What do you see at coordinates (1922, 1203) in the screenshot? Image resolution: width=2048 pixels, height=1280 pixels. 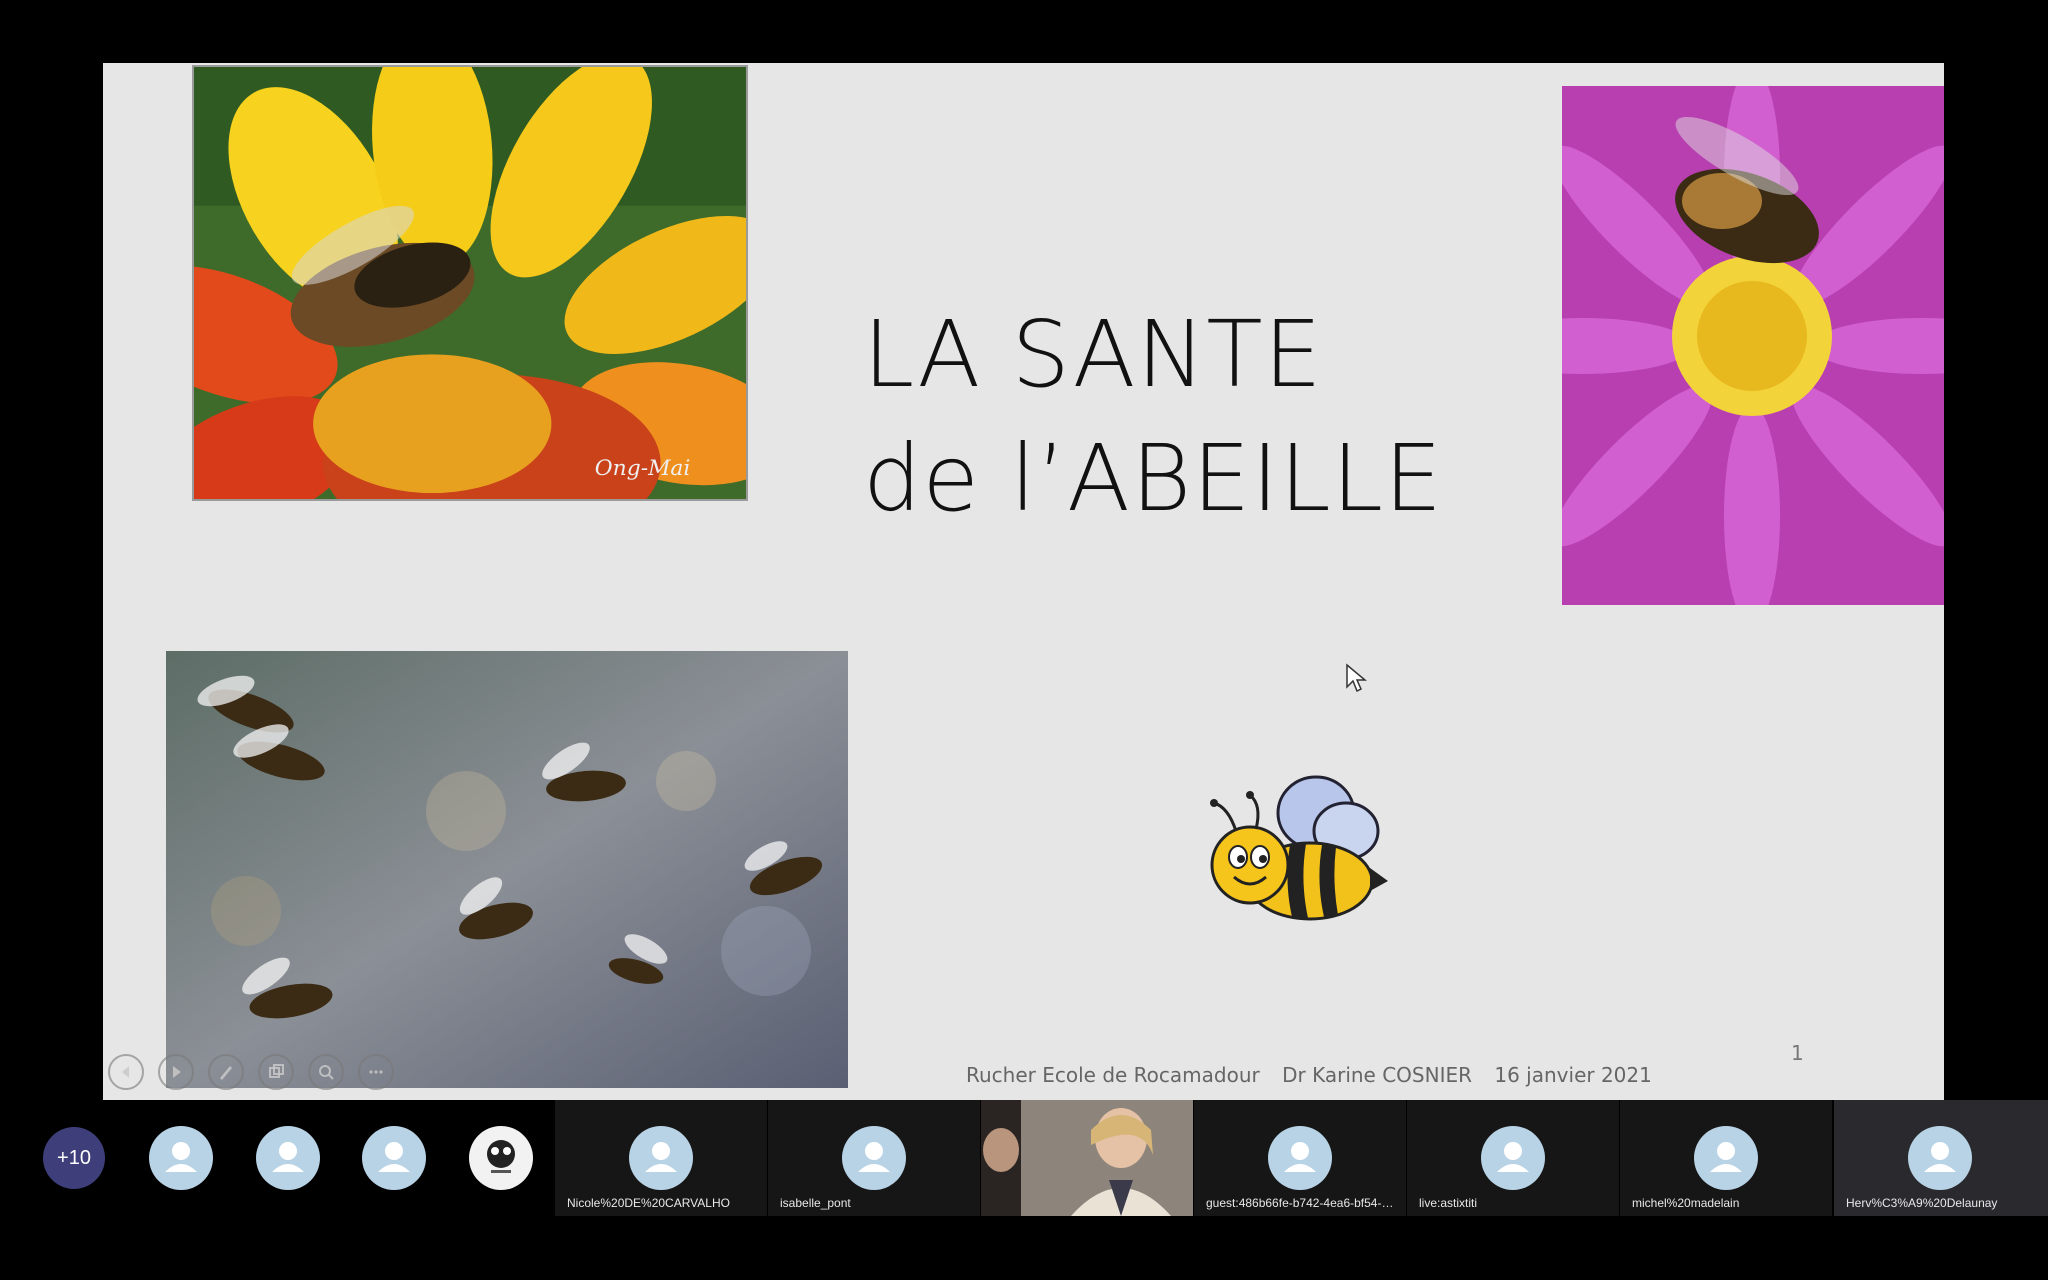 I see `participant-name: Herv%C3%A9%20Delaunay` at bounding box center [1922, 1203].